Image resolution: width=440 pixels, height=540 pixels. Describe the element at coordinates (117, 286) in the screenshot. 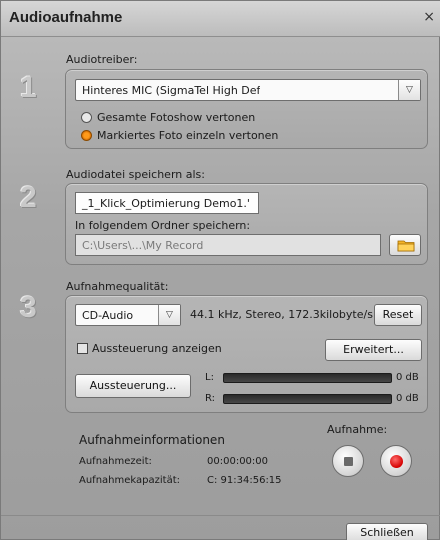

I see `quality-label: Aufnahmequalität:` at that location.